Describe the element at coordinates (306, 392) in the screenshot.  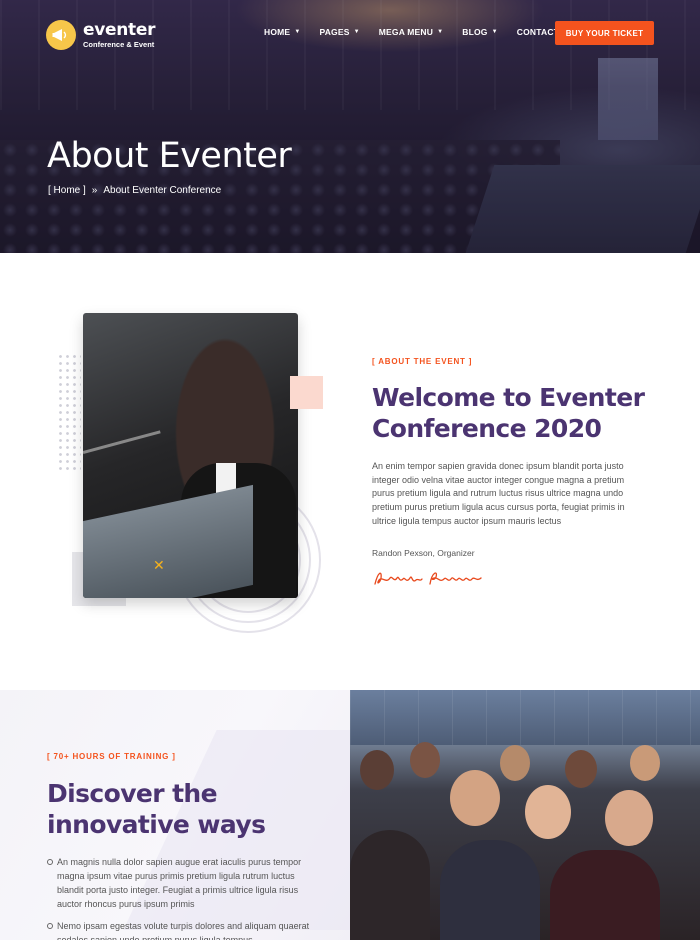
I see `pink-square-decor` at that location.